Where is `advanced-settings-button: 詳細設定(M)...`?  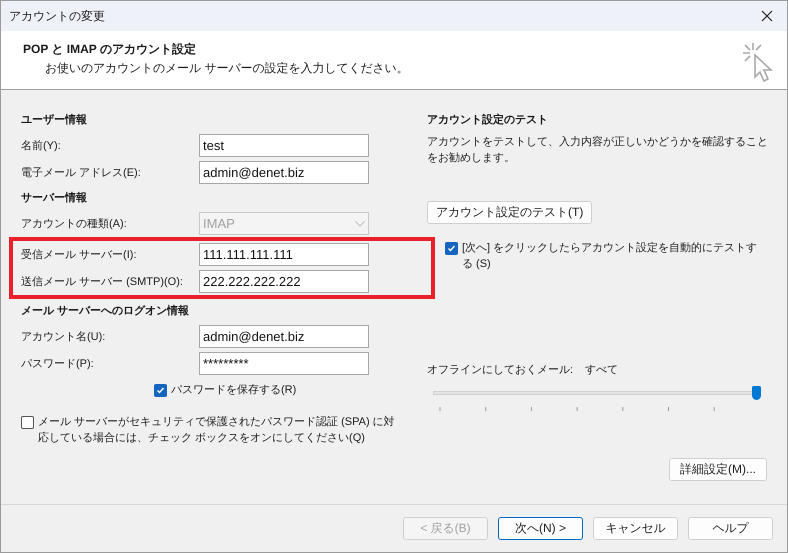 advanced-settings-button: 詳細設定(M)... is located at coordinates (718, 469).